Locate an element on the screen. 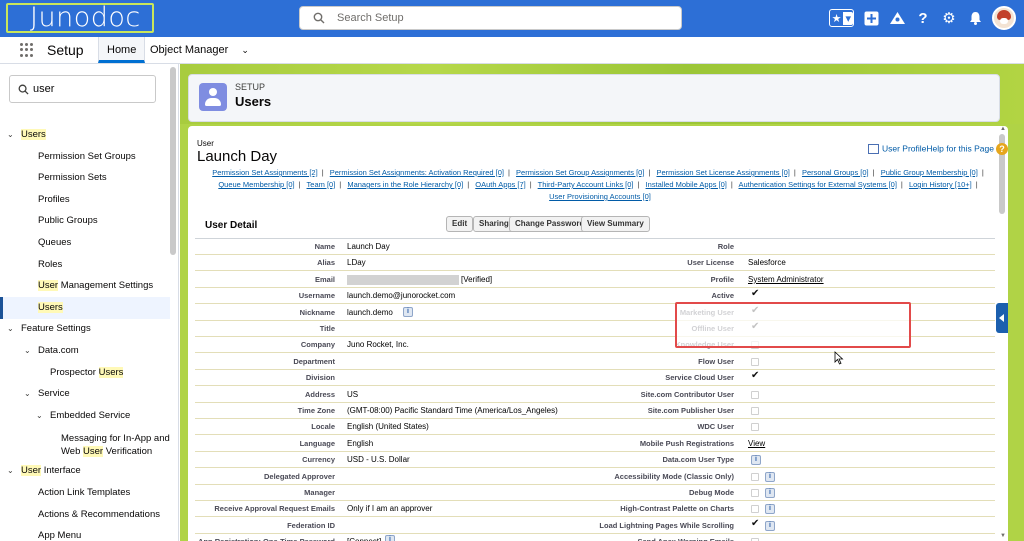  sidebar-item-users: Users is located at coordinates (85, 308).